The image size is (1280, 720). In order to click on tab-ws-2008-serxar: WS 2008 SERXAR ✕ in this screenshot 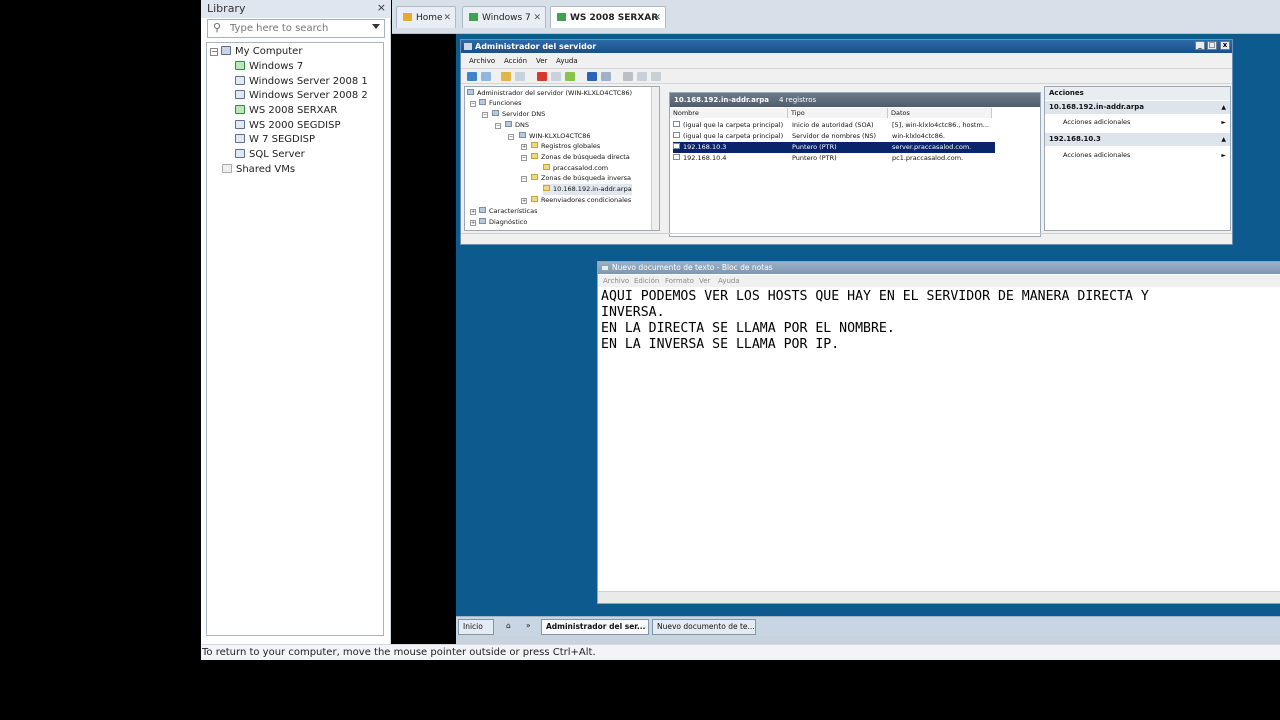, I will do `click(608, 17)`.